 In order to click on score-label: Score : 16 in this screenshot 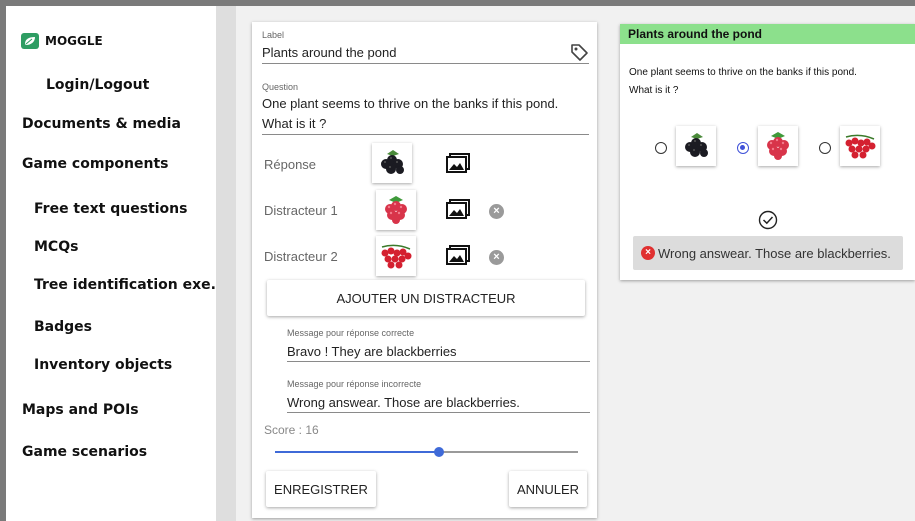, I will do `click(291, 430)`.